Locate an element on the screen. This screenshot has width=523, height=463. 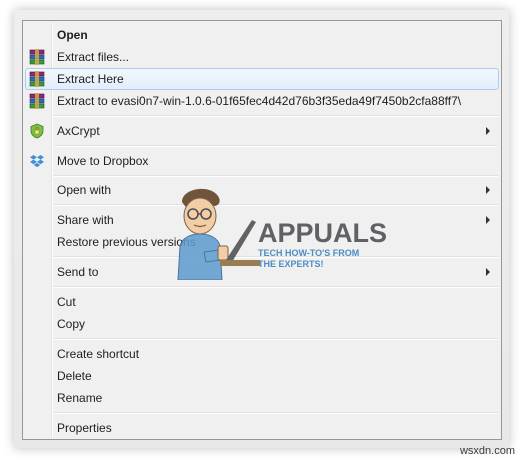
axcrypt-shield-icon is located at coordinates (37, 131).